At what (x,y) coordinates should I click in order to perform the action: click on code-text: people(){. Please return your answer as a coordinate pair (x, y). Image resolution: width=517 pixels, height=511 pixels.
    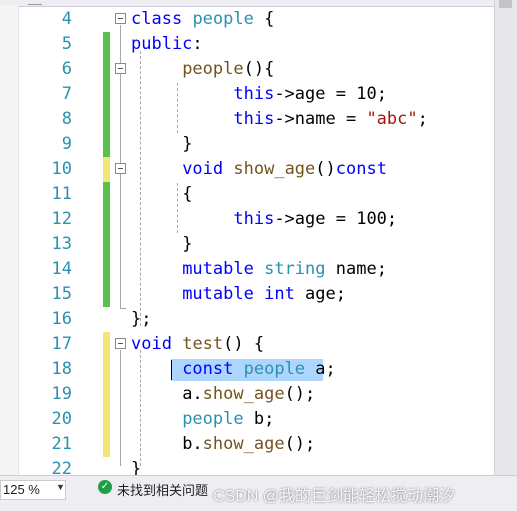
    Looking at the image, I should click on (202, 69).